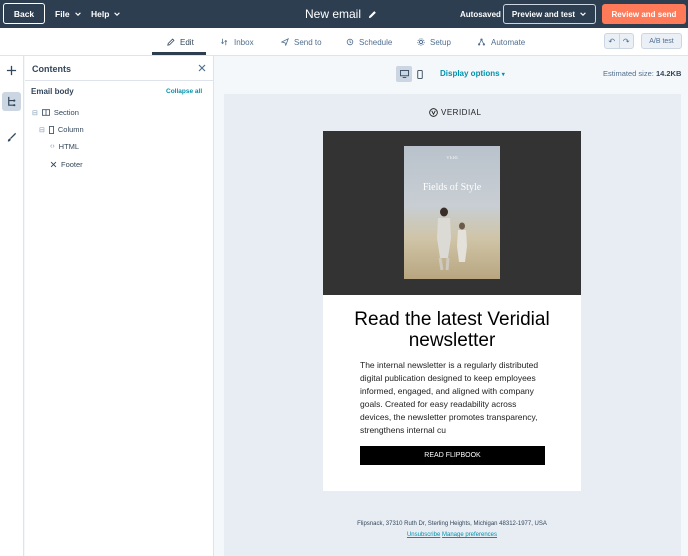 The width and height of the screenshot is (688, 556). Describe the element at coordinates (24, 13) in the screenshot. I see `back-button: Back` at that location.